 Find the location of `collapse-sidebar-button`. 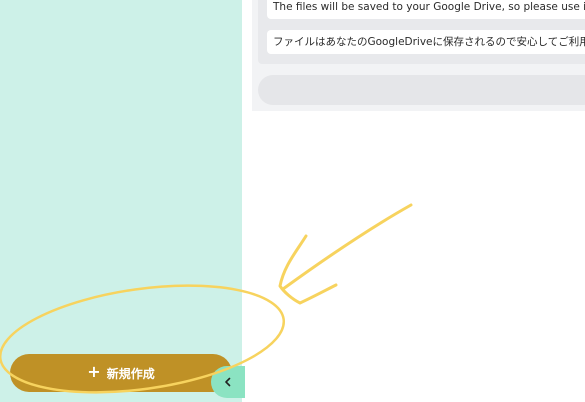

collapse-sidebar-button is located at coordinates (228, 382).